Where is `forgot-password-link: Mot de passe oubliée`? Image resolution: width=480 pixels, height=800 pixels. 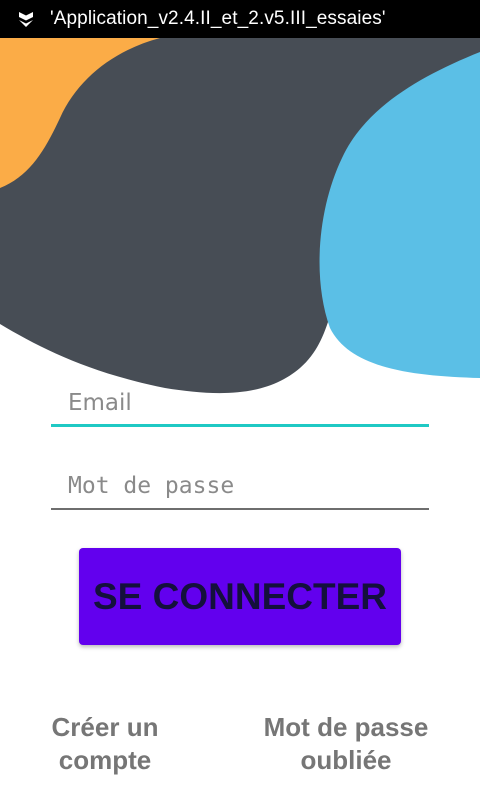
forgot-password-link: Mot de passe oubliée is located at coordinates (346, 744).